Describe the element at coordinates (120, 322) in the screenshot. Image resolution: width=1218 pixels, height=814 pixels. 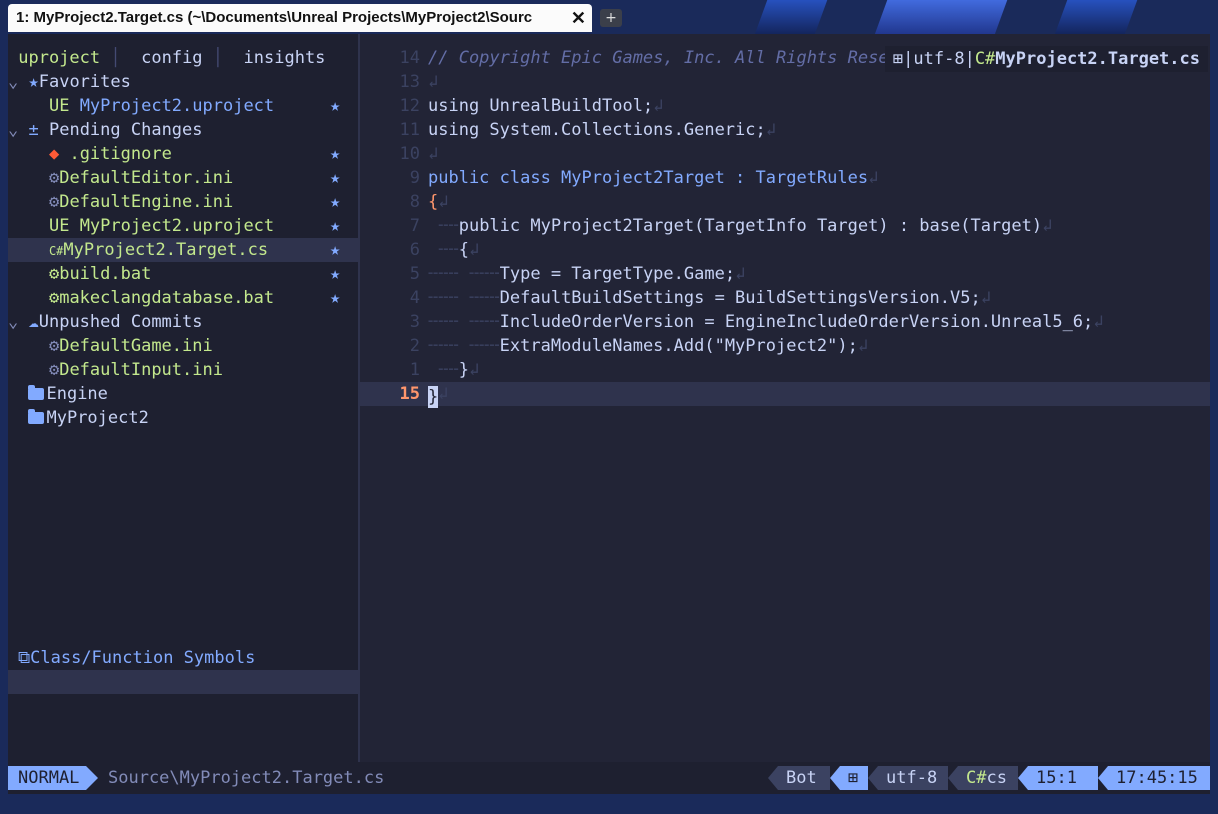
I see `unpushed-label: Unpushed Commits` at that location.